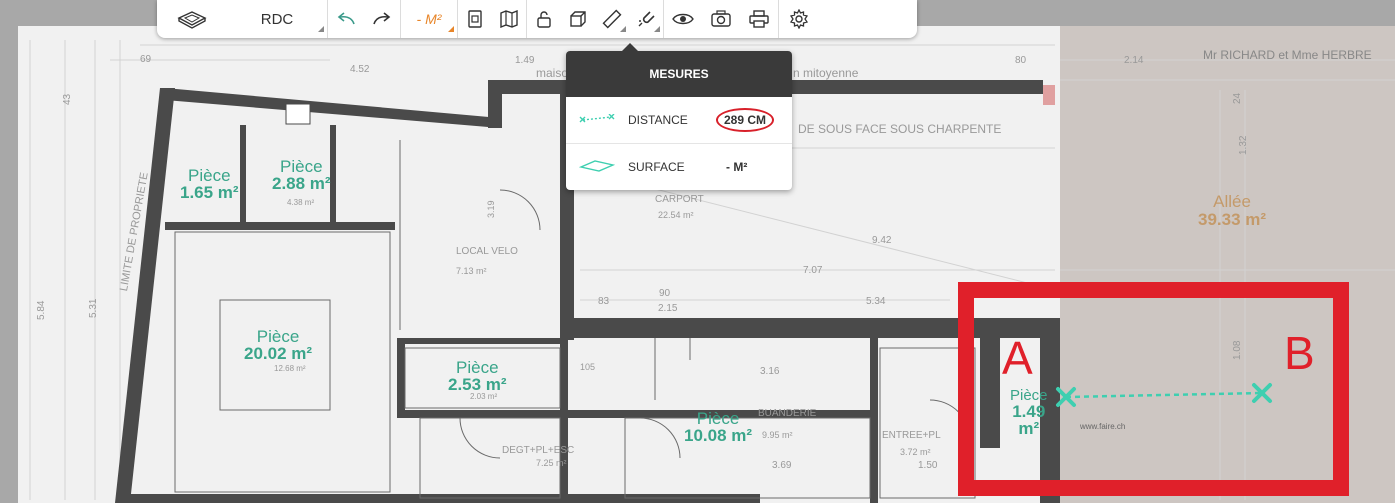  Describe the element at coordinates (1021, 60) in the screenshot. I see `dimension: 80` at that location.